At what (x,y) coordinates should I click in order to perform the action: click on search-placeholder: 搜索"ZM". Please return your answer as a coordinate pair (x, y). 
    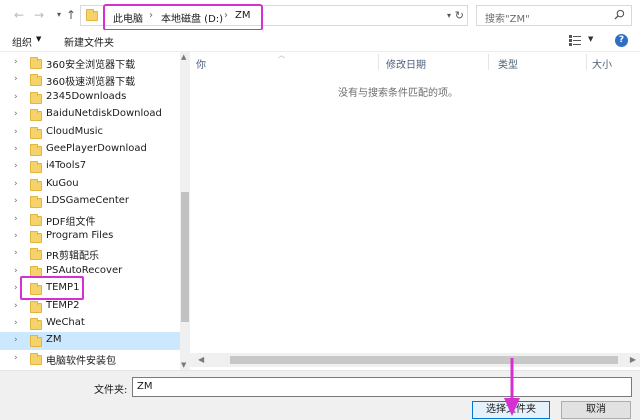
    Looking at the image, I should click on (507, 19).